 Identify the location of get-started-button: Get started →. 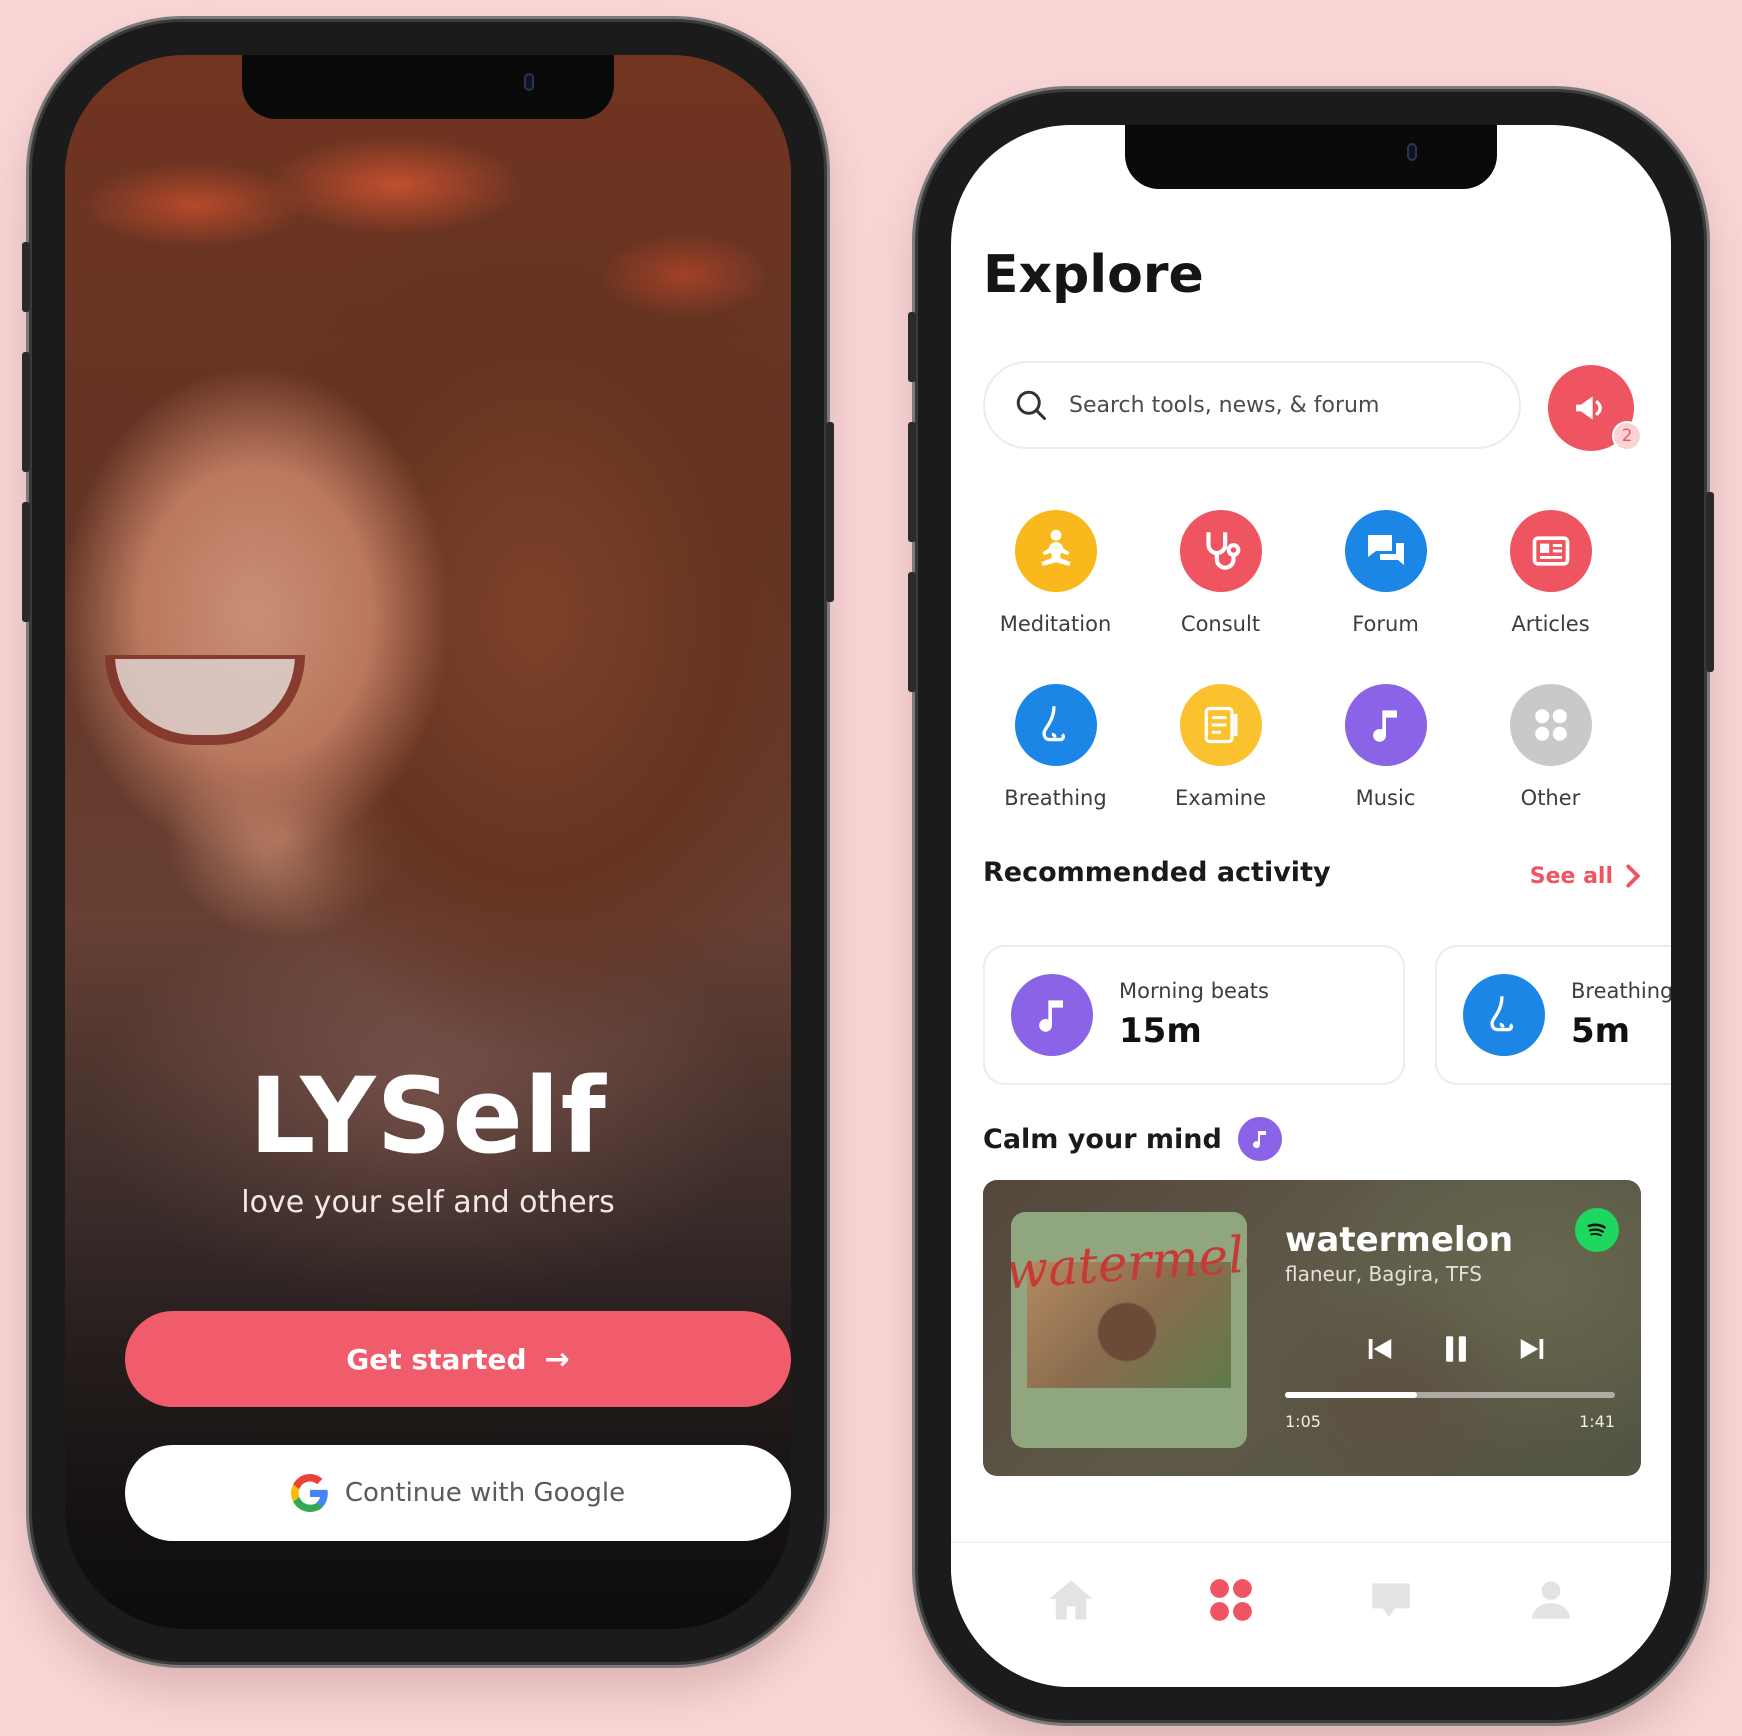
(458, 1359).